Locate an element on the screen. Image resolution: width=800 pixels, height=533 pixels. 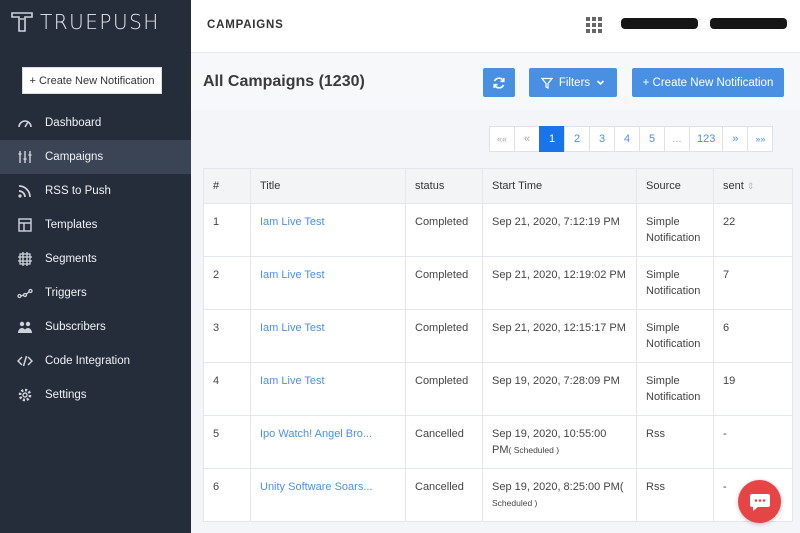
sidebar-create-notification-button: + Create New Notification is located at coordinates (92, 80).